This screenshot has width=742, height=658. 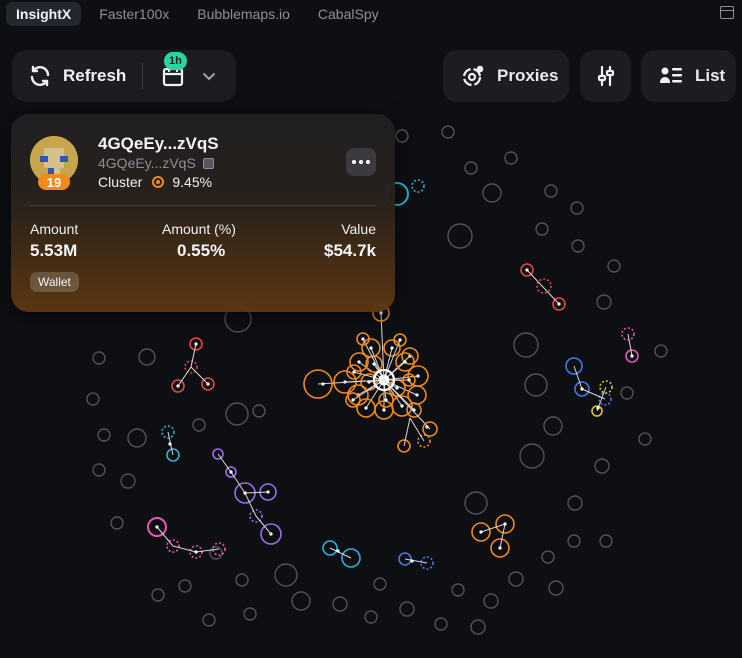 I want to click on copy-icon, so click(x=208, y=163).